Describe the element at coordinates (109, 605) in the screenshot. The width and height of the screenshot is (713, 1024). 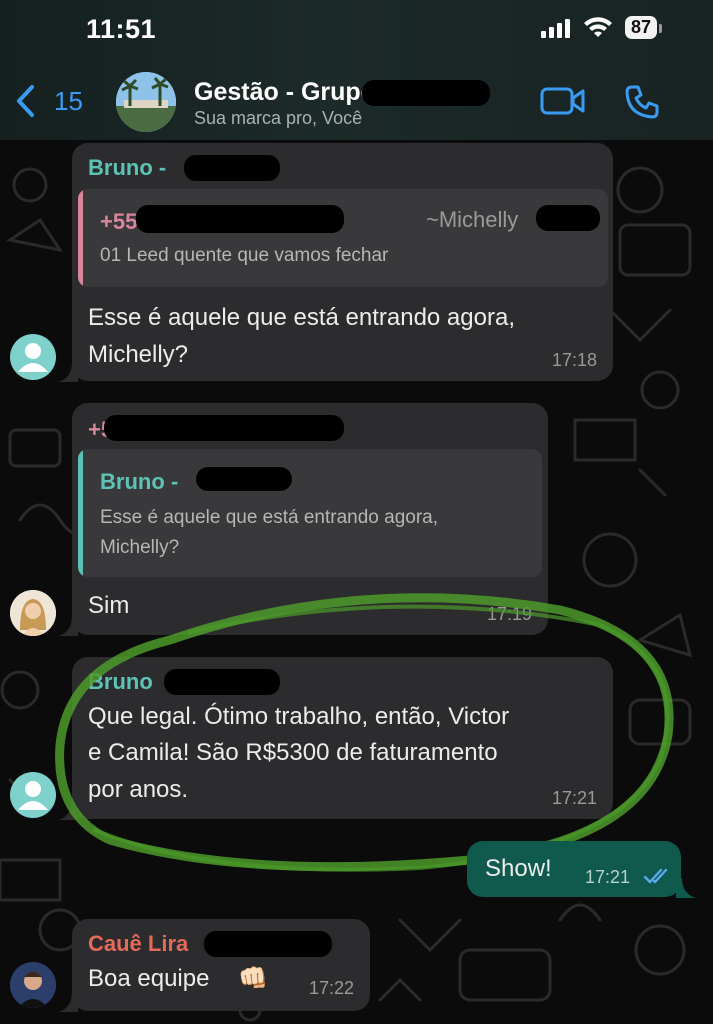
I see `message-text: Sim` at that location.